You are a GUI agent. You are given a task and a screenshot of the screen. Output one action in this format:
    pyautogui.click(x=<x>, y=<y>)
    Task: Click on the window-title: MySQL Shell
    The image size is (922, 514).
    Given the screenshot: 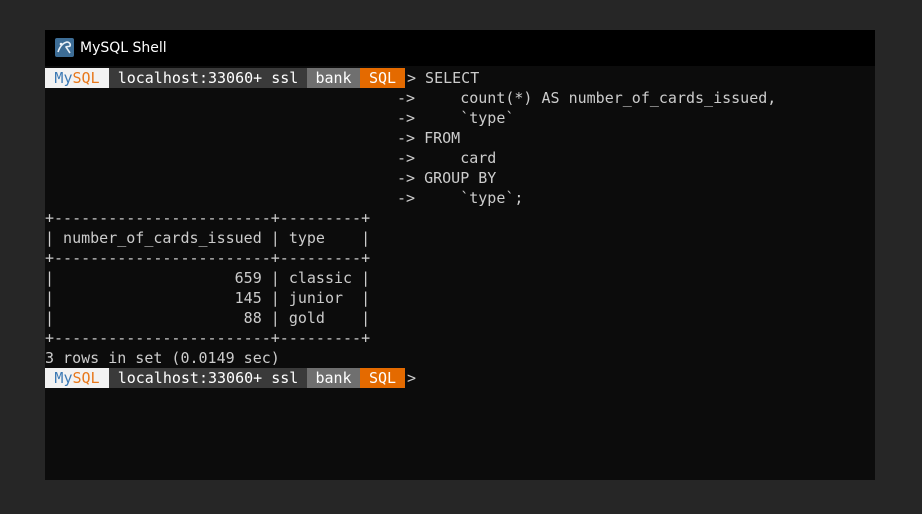 What is the action you would take?
    pyautogui.click(x=123, y=48)
    